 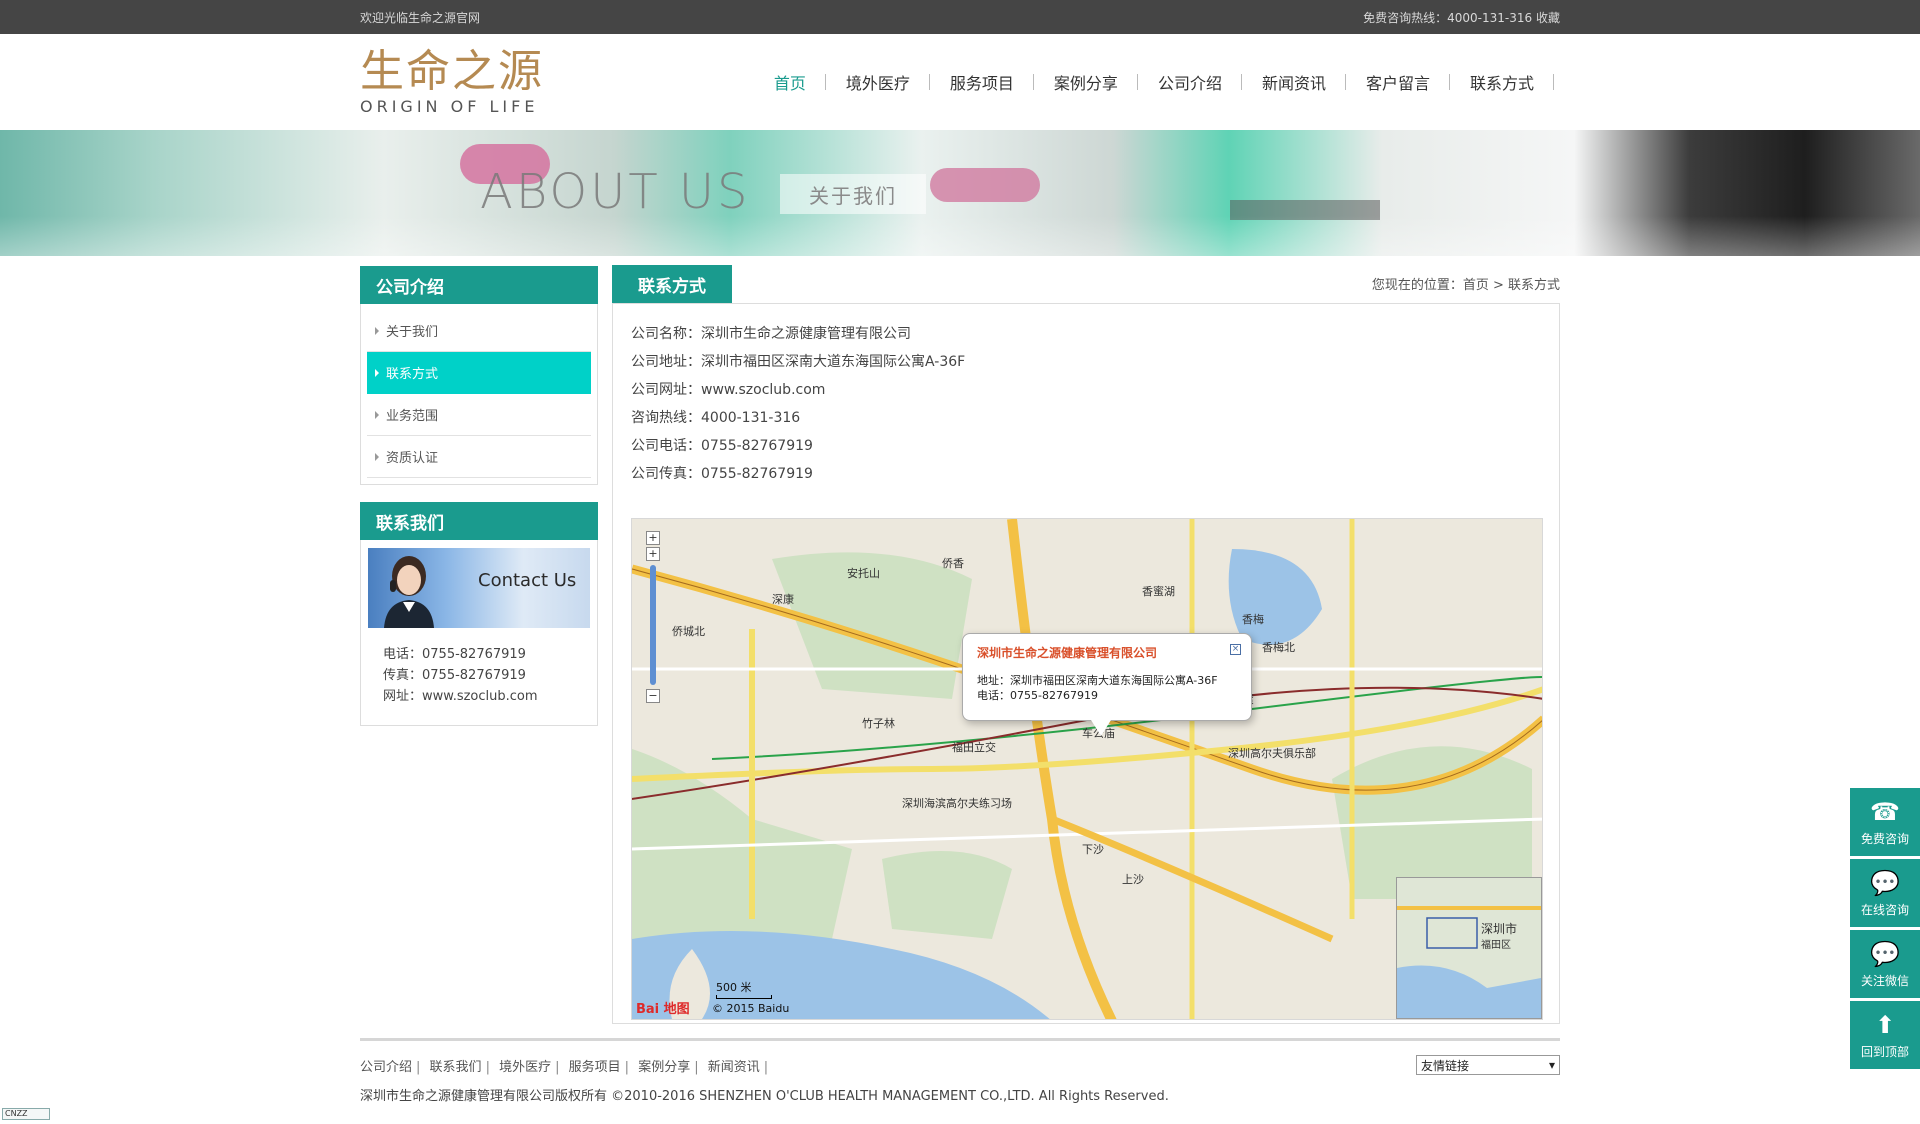 I want to click on back-to-top-button: ⬆ 回到顶部, so click(x=1885, y=1035).